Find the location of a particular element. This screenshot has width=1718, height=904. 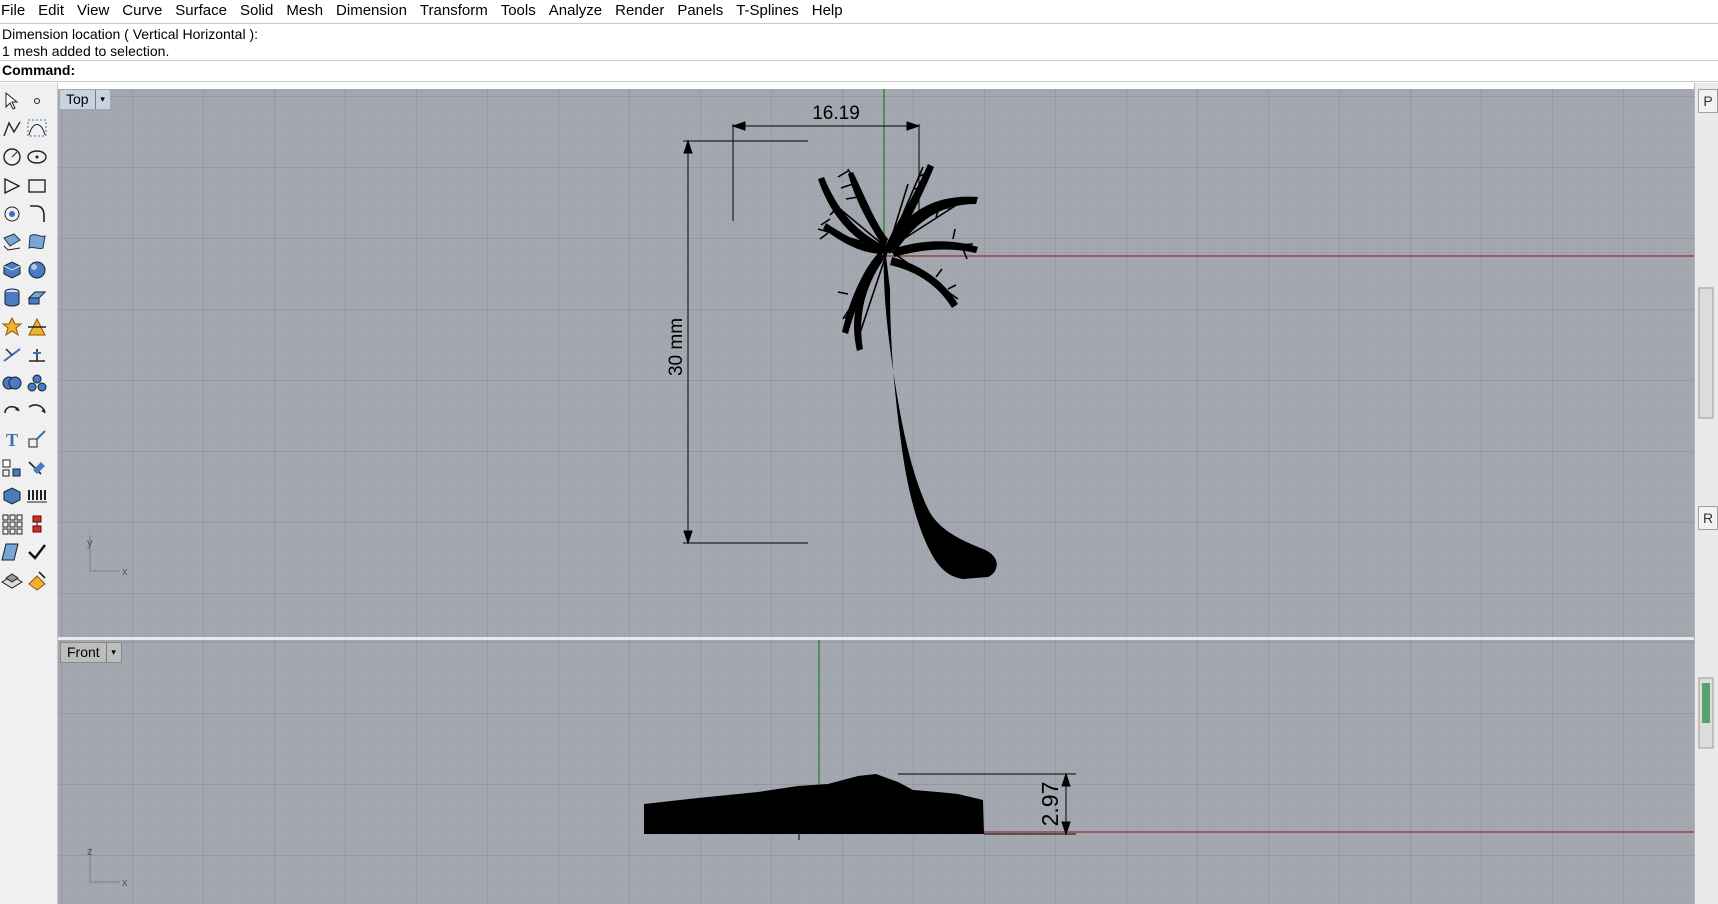

rotate-icon is located at coordinates (12, 411).